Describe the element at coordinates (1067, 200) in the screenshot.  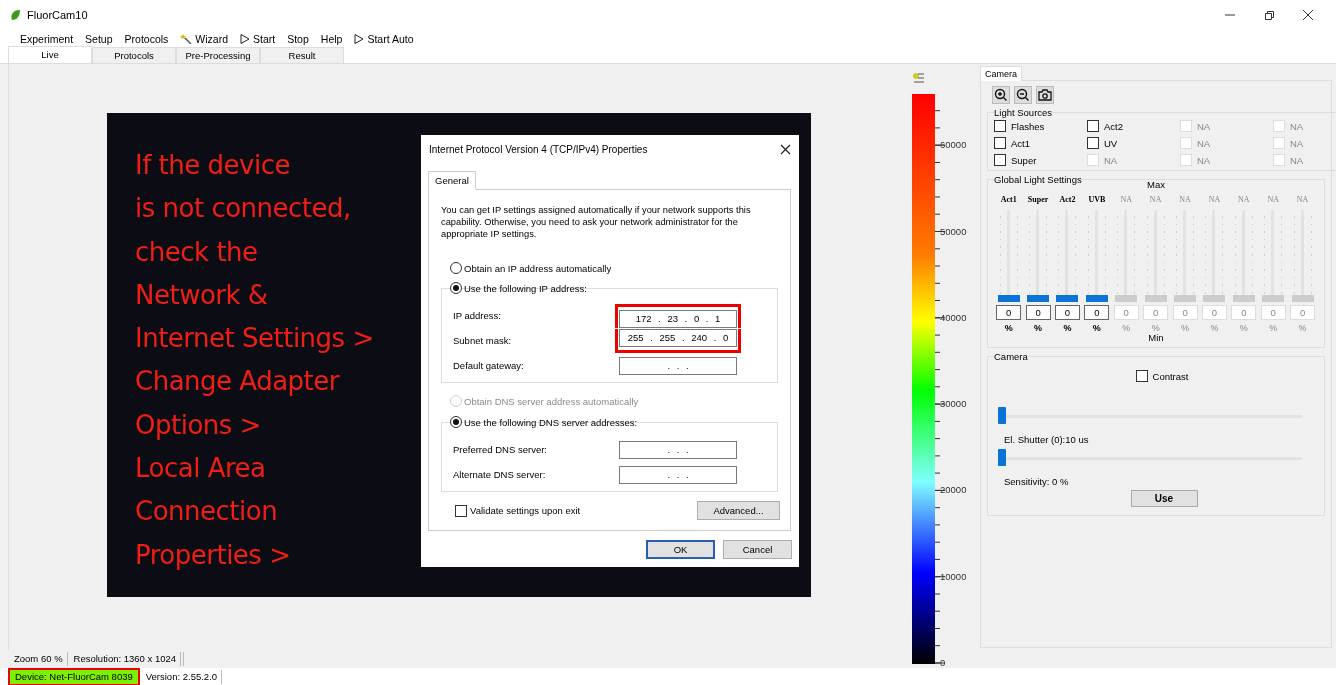
I see `channel-name: Act2` at that location.